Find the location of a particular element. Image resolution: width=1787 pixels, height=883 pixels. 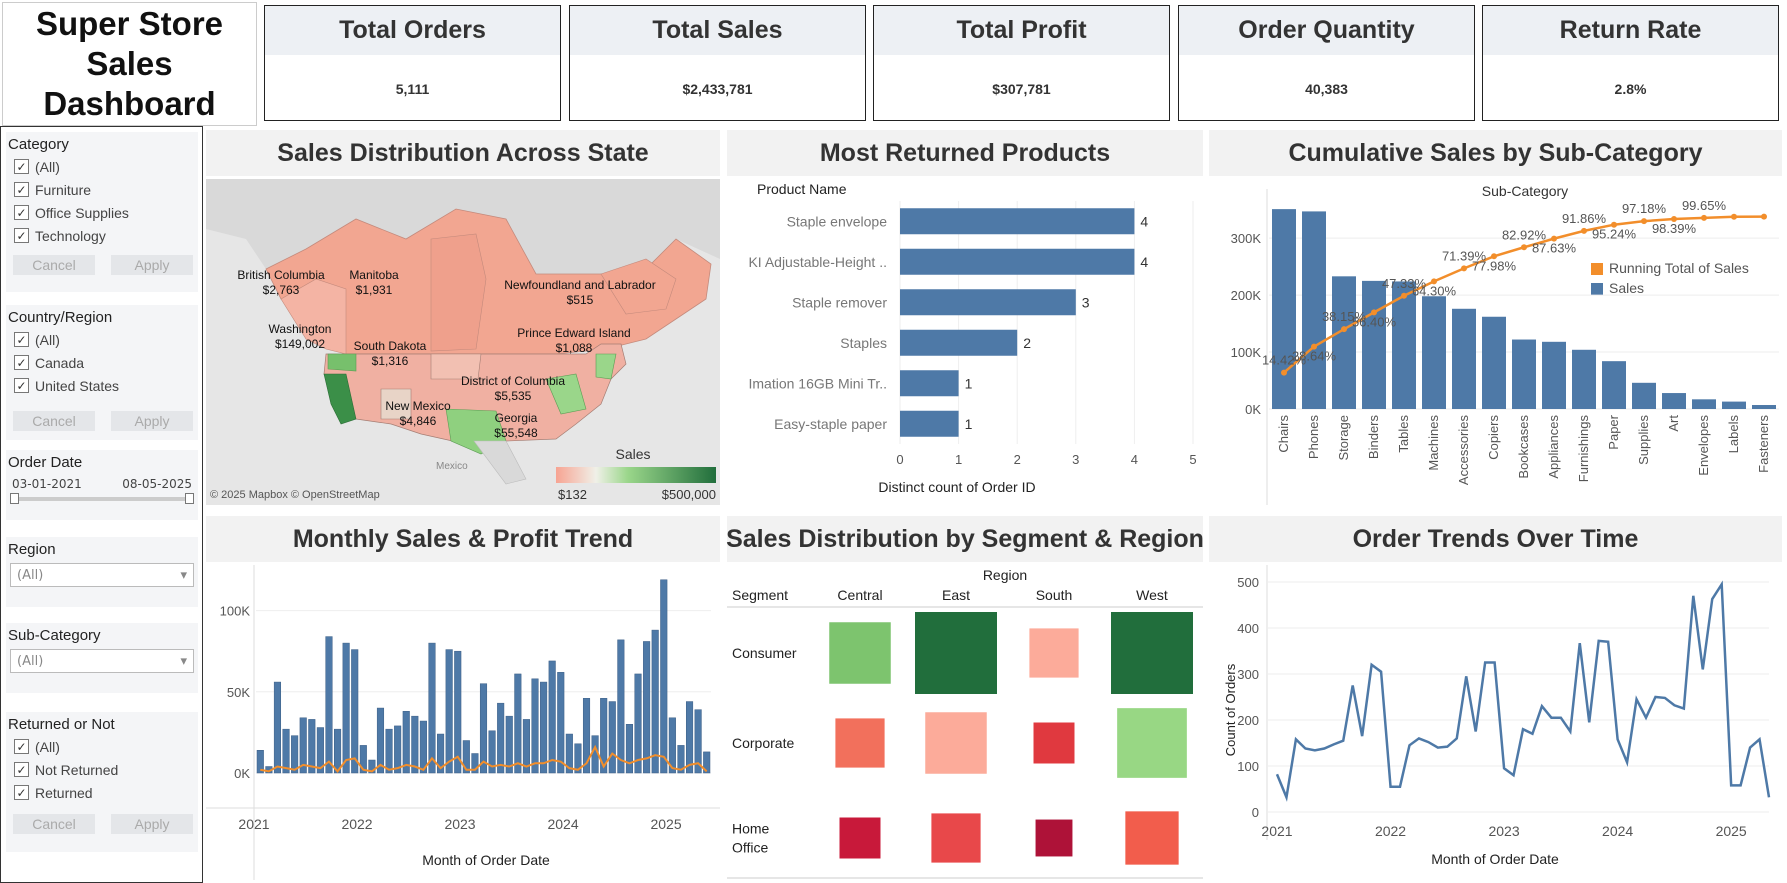

kpi-total-sales: Total Sales $2,433,781 is located at coordinates (717, 63).